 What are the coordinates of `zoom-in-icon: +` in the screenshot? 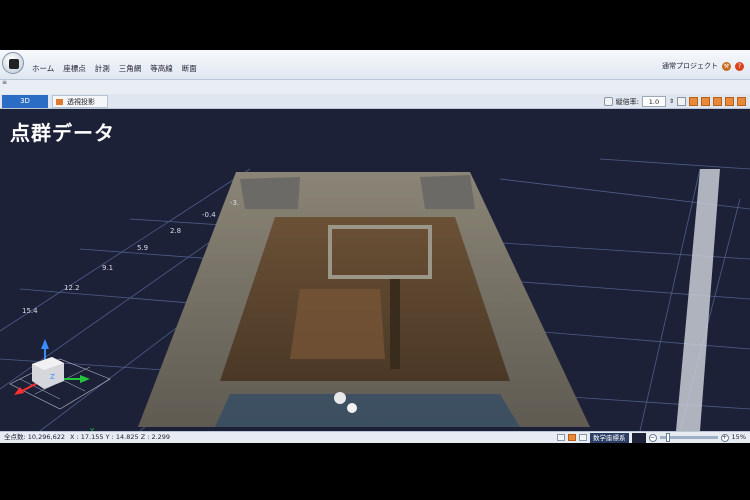 It's located at (724, 437).